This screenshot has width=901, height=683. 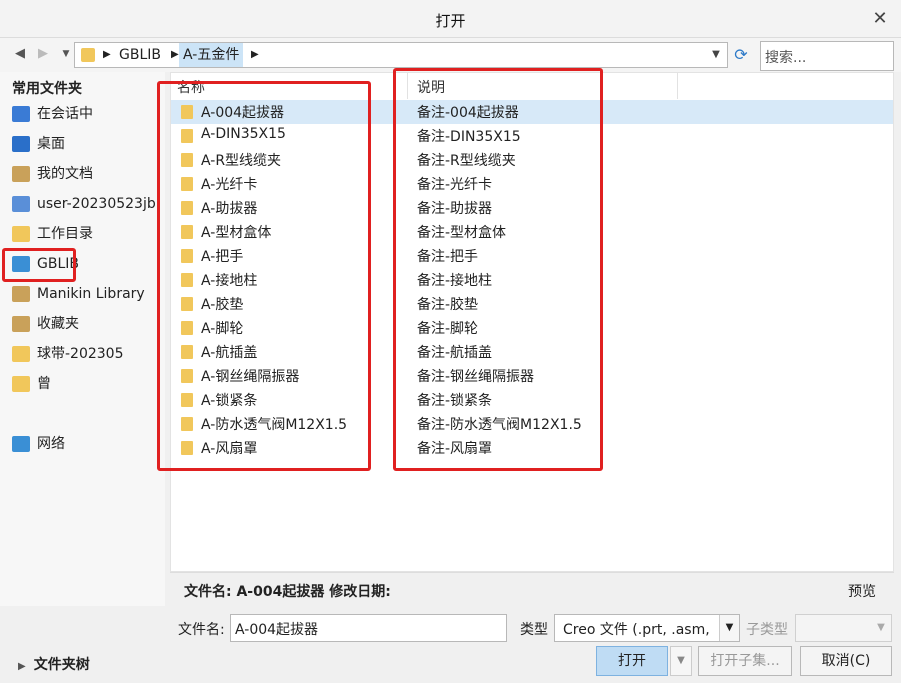 I want to click on forward-icon: ▶, so click(x=43, y=54).